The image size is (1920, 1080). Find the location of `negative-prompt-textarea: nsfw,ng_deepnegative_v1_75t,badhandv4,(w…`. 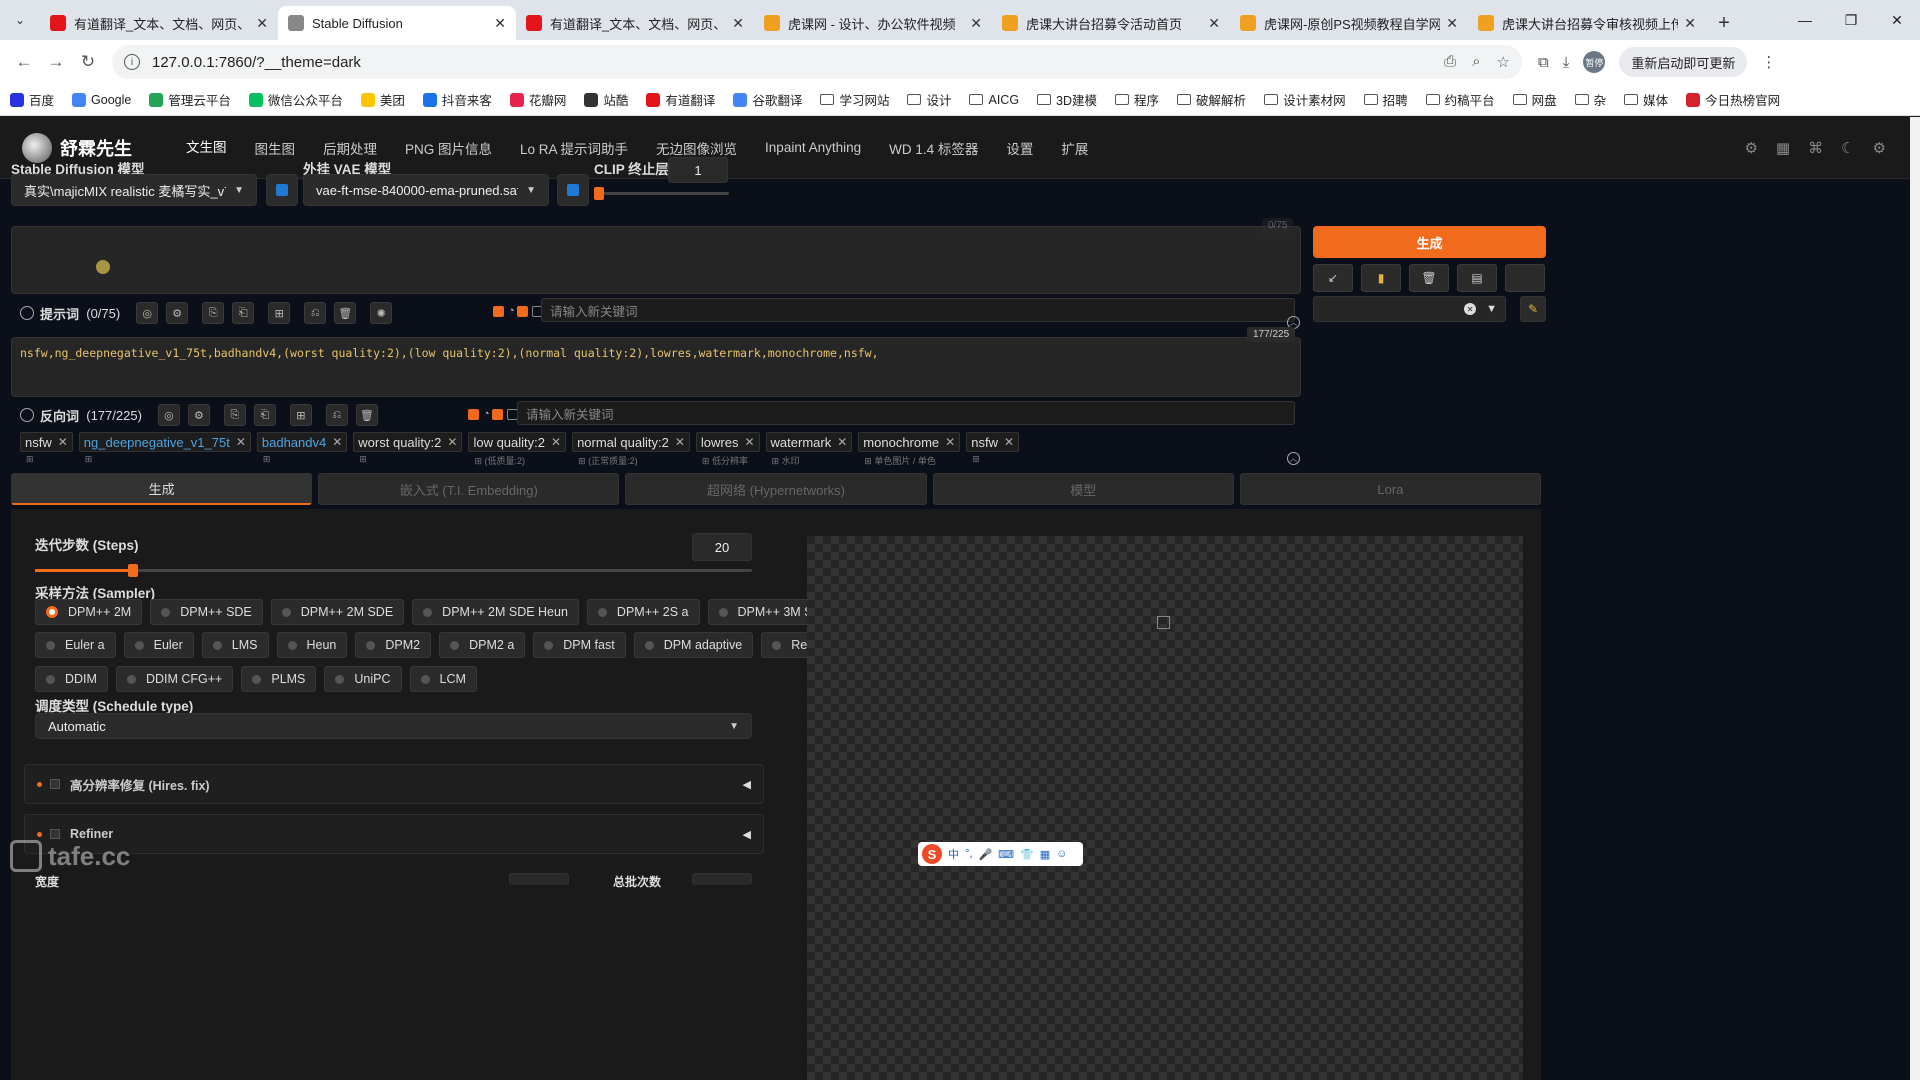

negative-prompt-textarea: nsfw,ng_deepnegative_v1_75t,badhandv4,(w… is located at coordinates (656, 367).